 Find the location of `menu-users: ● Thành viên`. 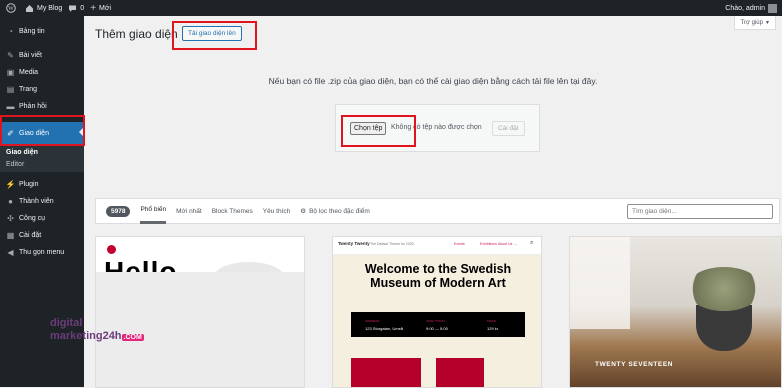

menu-users: ● Thành viên is located at coordinates (42, 201).